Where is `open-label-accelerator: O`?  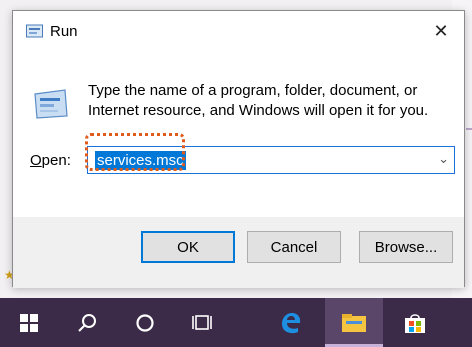
open-label-accelerator: O is located at coordinates (36, 160).